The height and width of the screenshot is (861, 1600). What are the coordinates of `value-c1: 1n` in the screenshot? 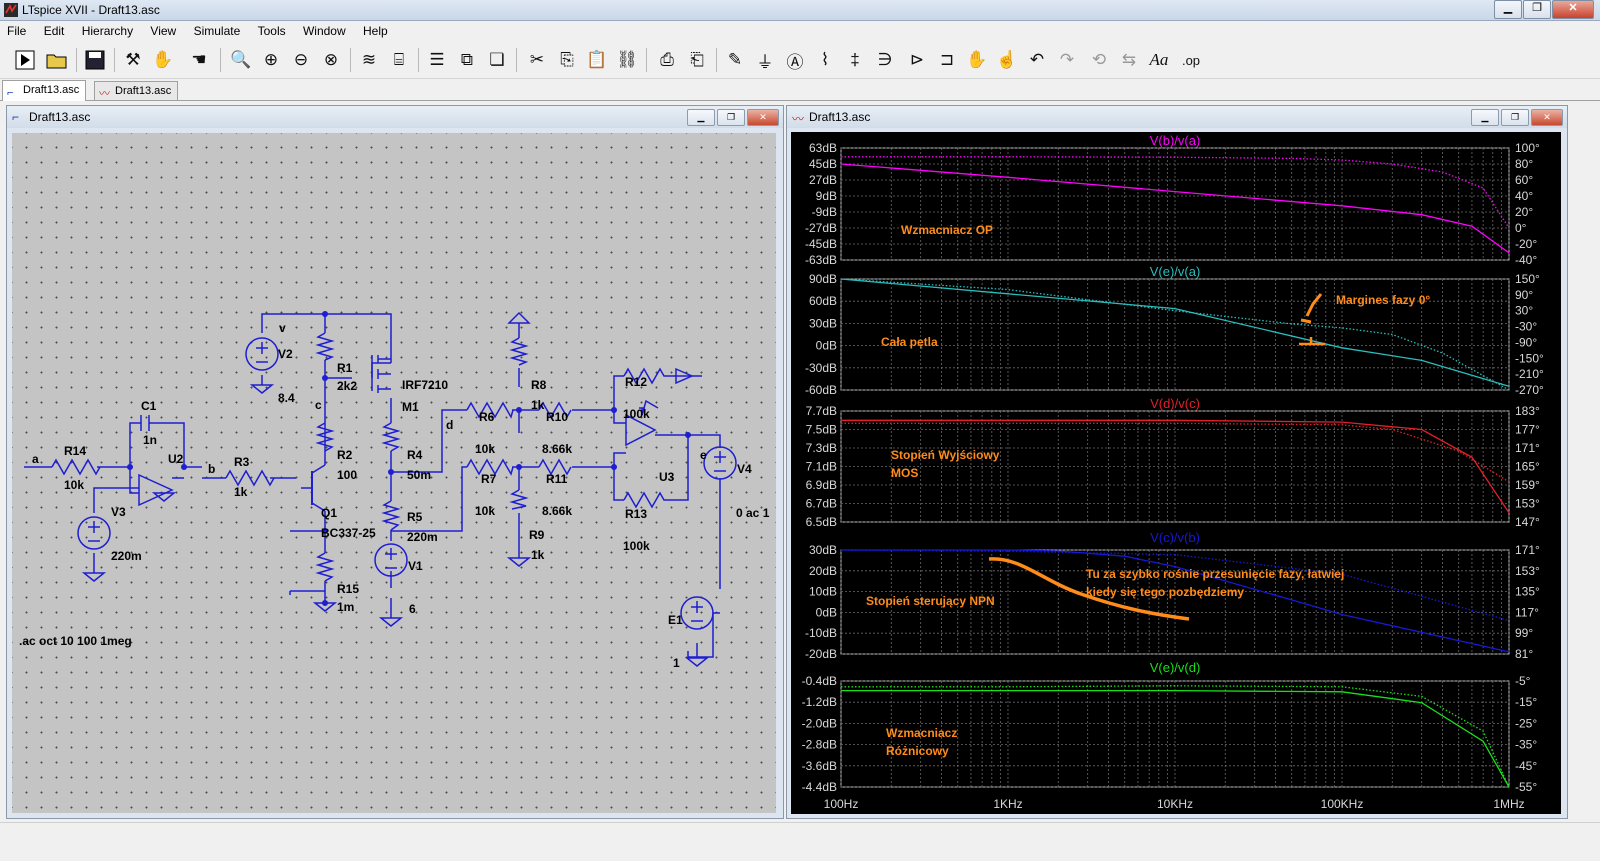 It's located at (150, 440).